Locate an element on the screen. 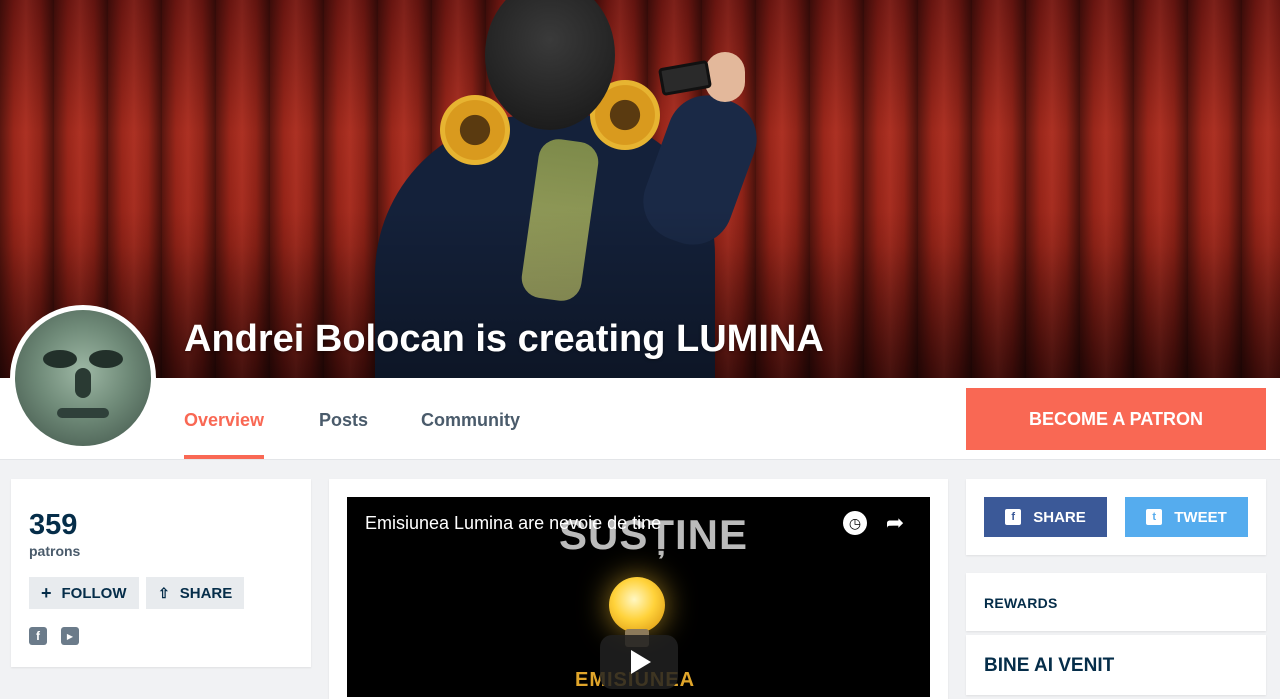 The height and width of the screenshot is (699, 1280). page-title: Andrei Bolocan is creating LUMINA is located at coordinates (504, 339).